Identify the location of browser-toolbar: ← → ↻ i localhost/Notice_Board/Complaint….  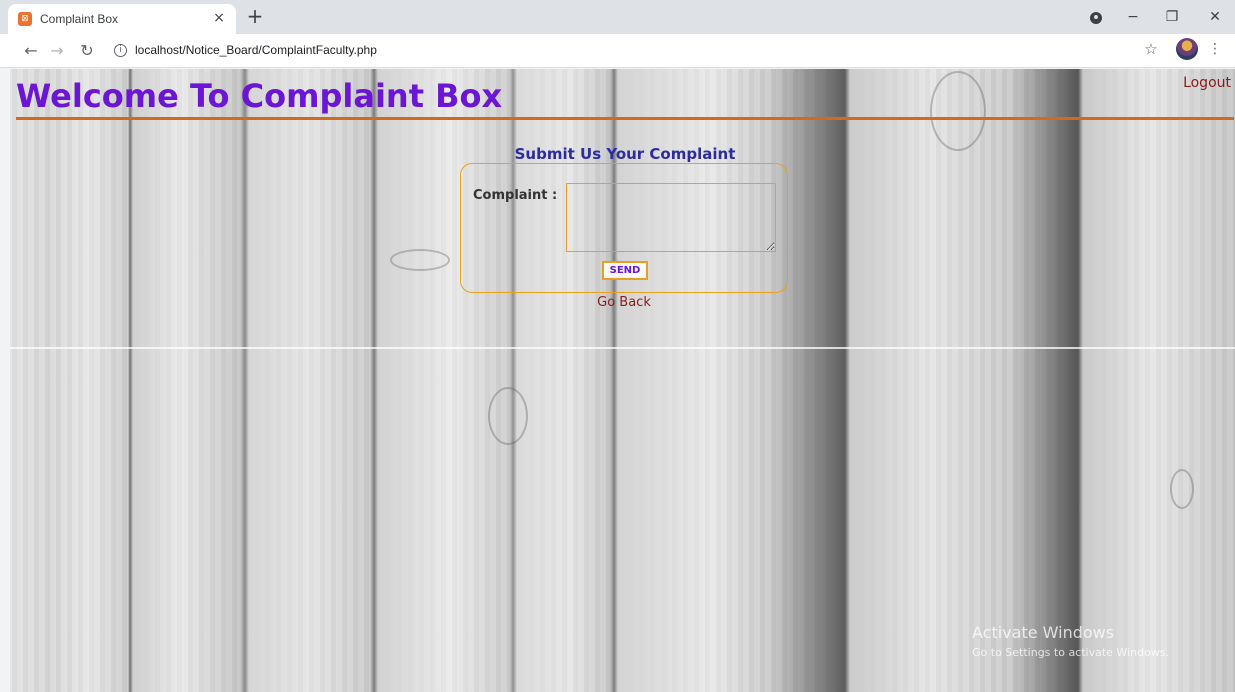
(617, 51).